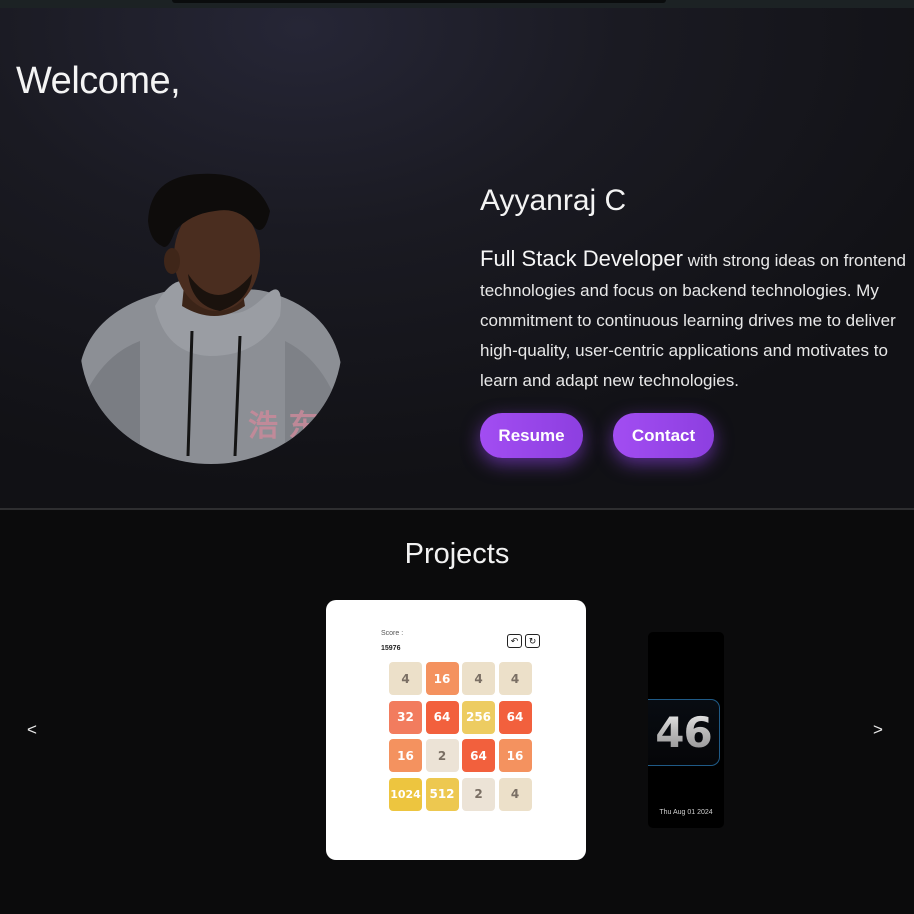 This screenshot has width=914, height=914. Describe the element at coordinates (457, 4) in the screenshot. I see `top-bar` at that location.